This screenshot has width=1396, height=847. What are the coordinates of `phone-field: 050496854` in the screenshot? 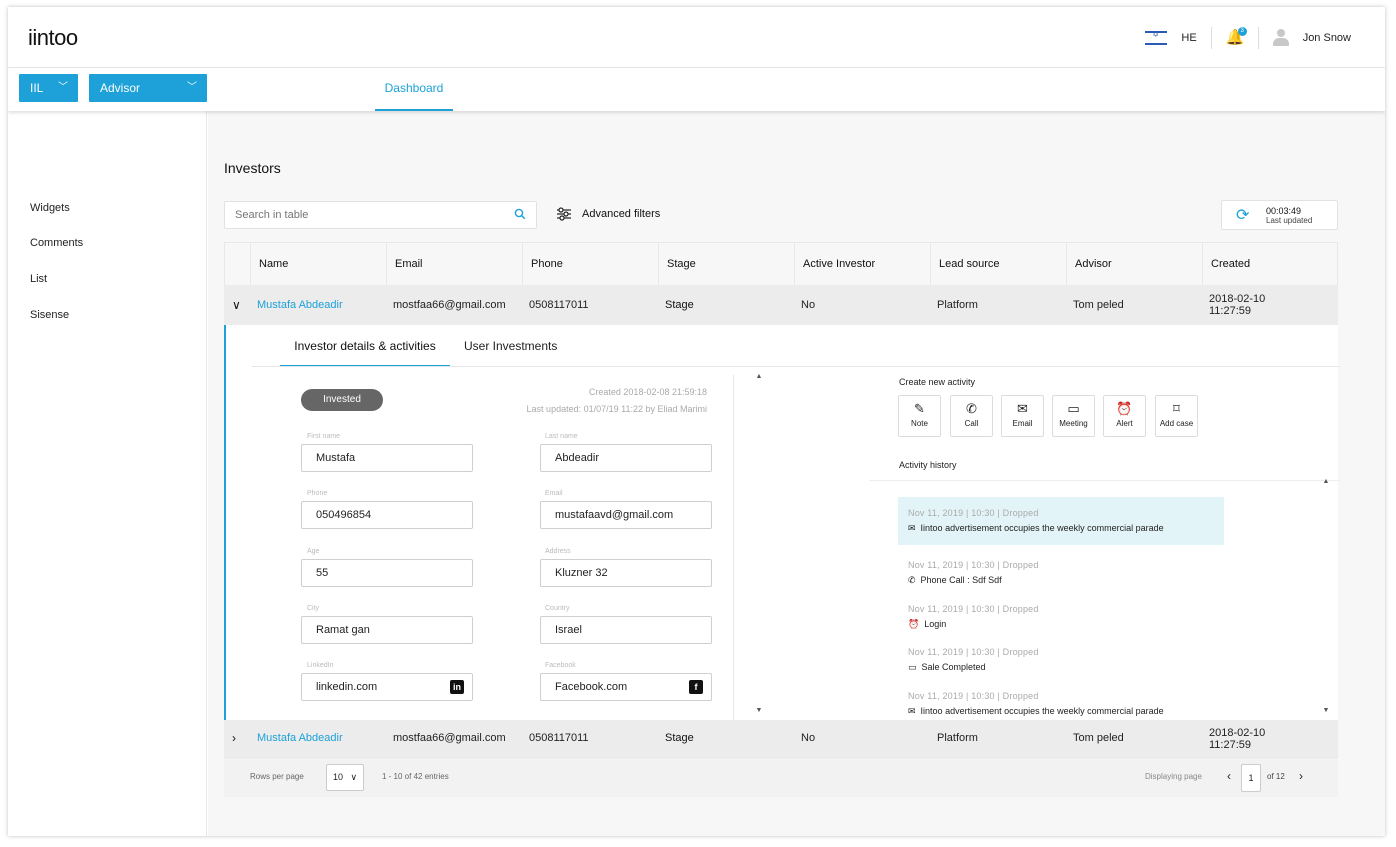 It's located at (387, 515).